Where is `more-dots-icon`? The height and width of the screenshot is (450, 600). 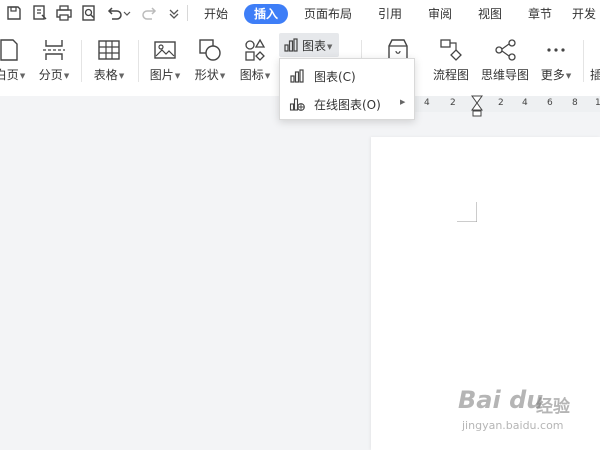 more-dots-icon is located at coordinates (556, 50).